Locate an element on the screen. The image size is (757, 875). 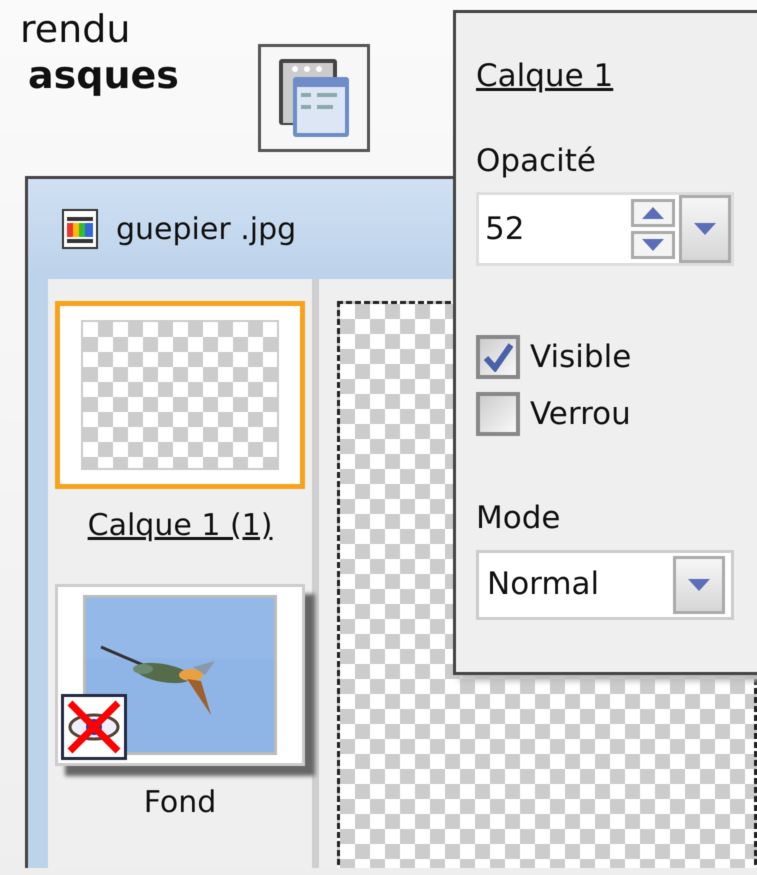
intro-text: rendu is located at coordinates (76, 29).